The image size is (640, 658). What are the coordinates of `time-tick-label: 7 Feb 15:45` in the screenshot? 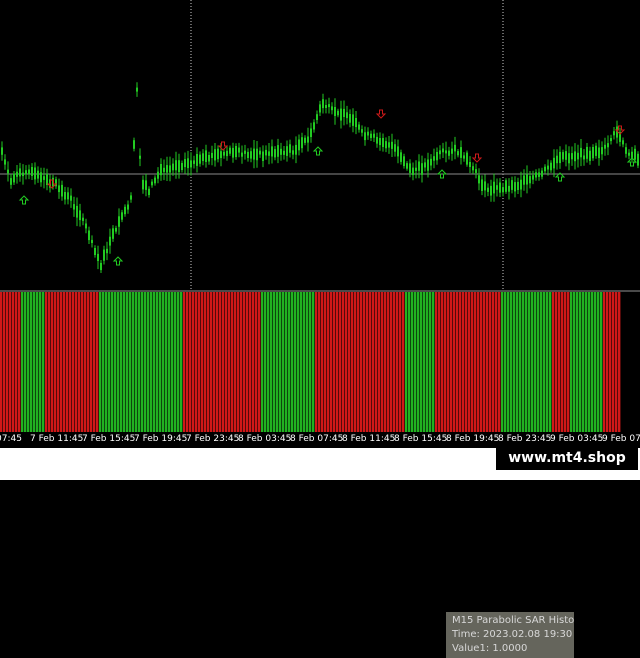 It's located at (109, 439).